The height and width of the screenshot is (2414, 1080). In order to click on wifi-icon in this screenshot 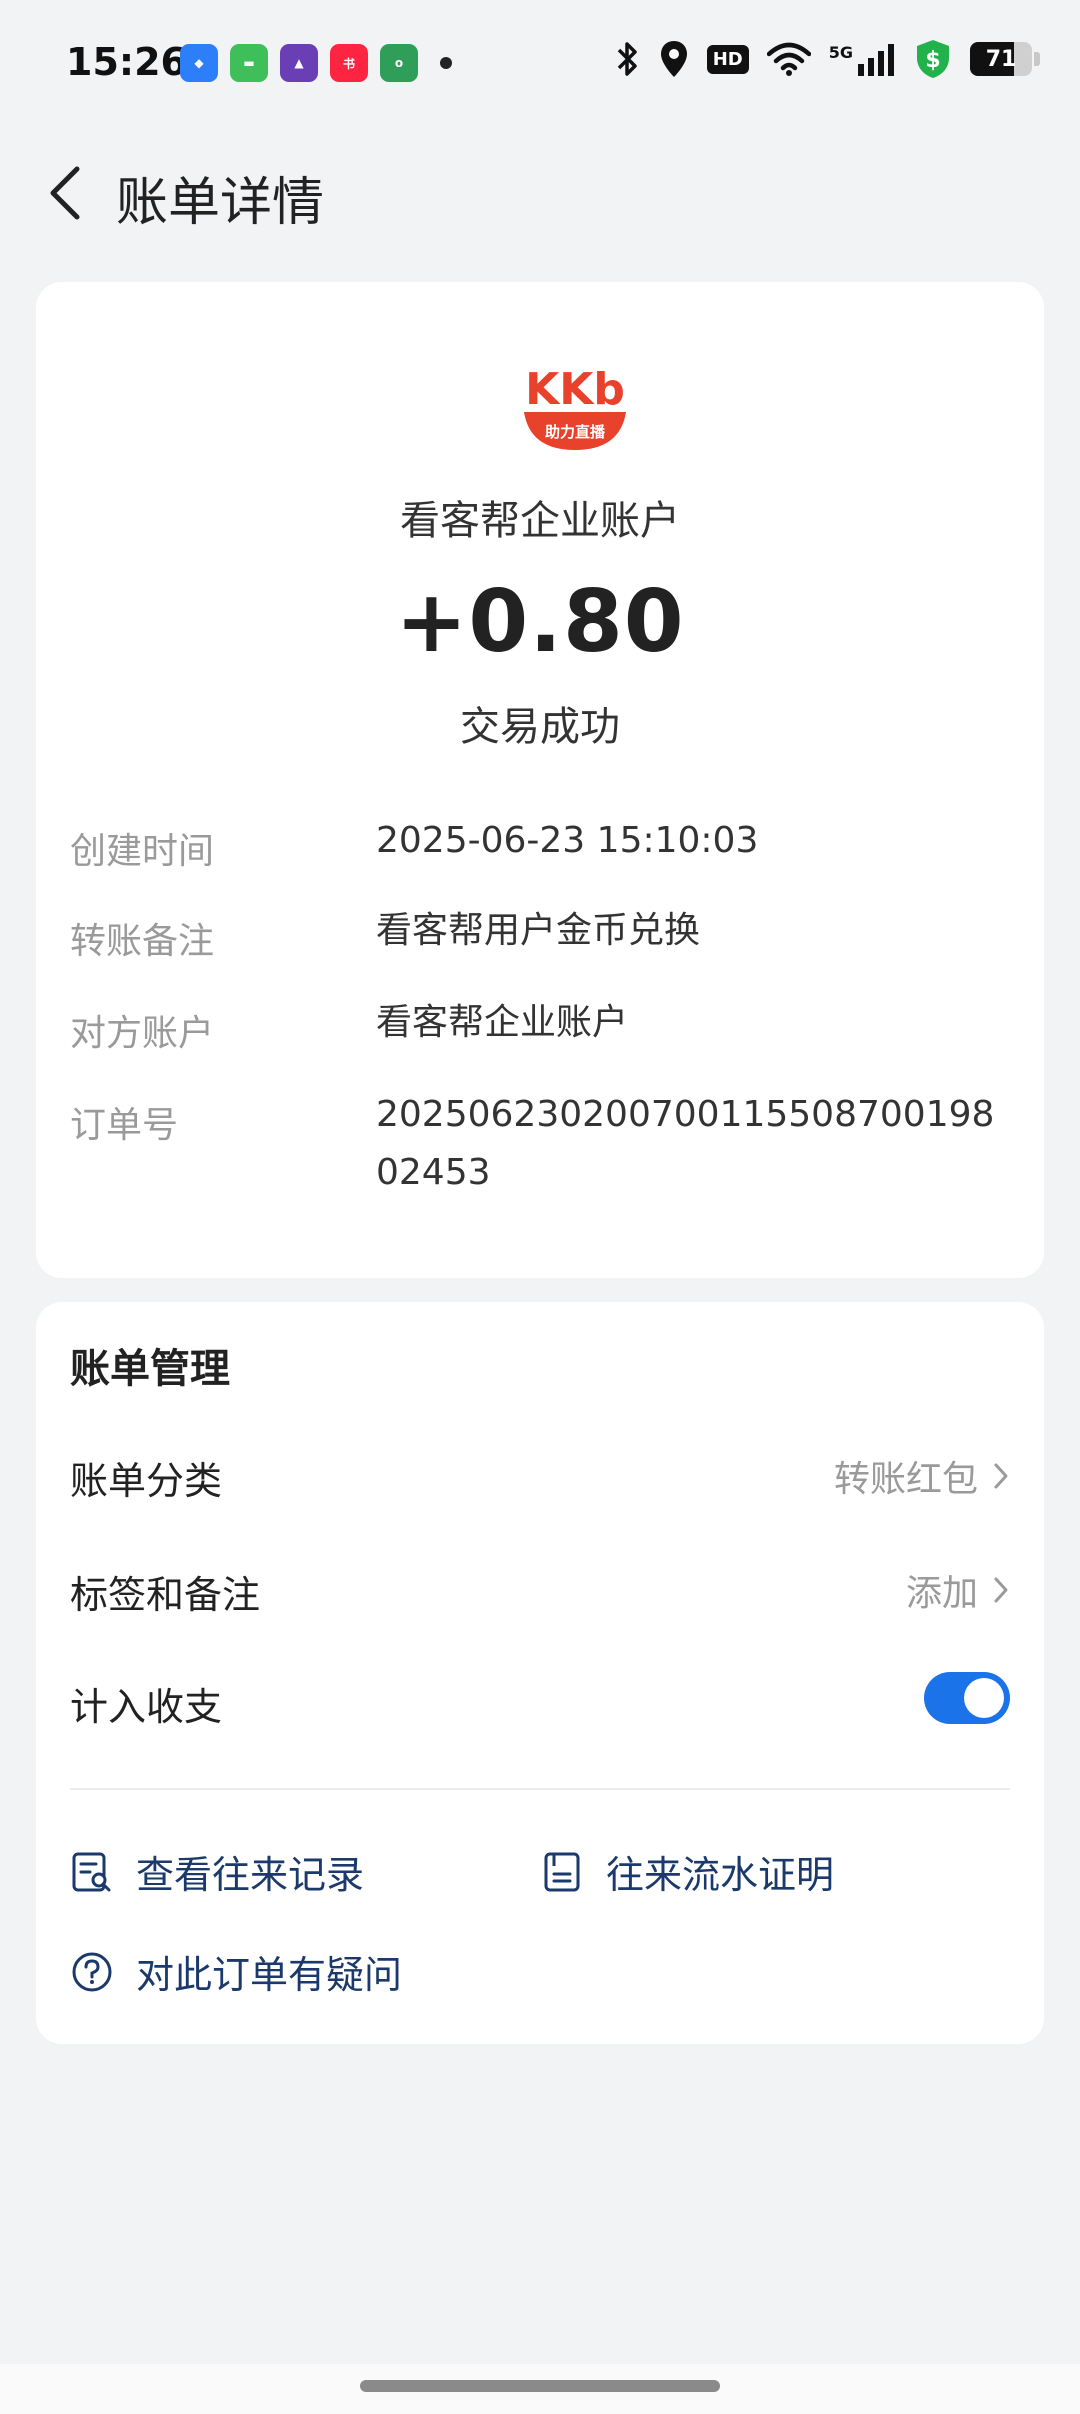, I will do `click(788, 59)`.